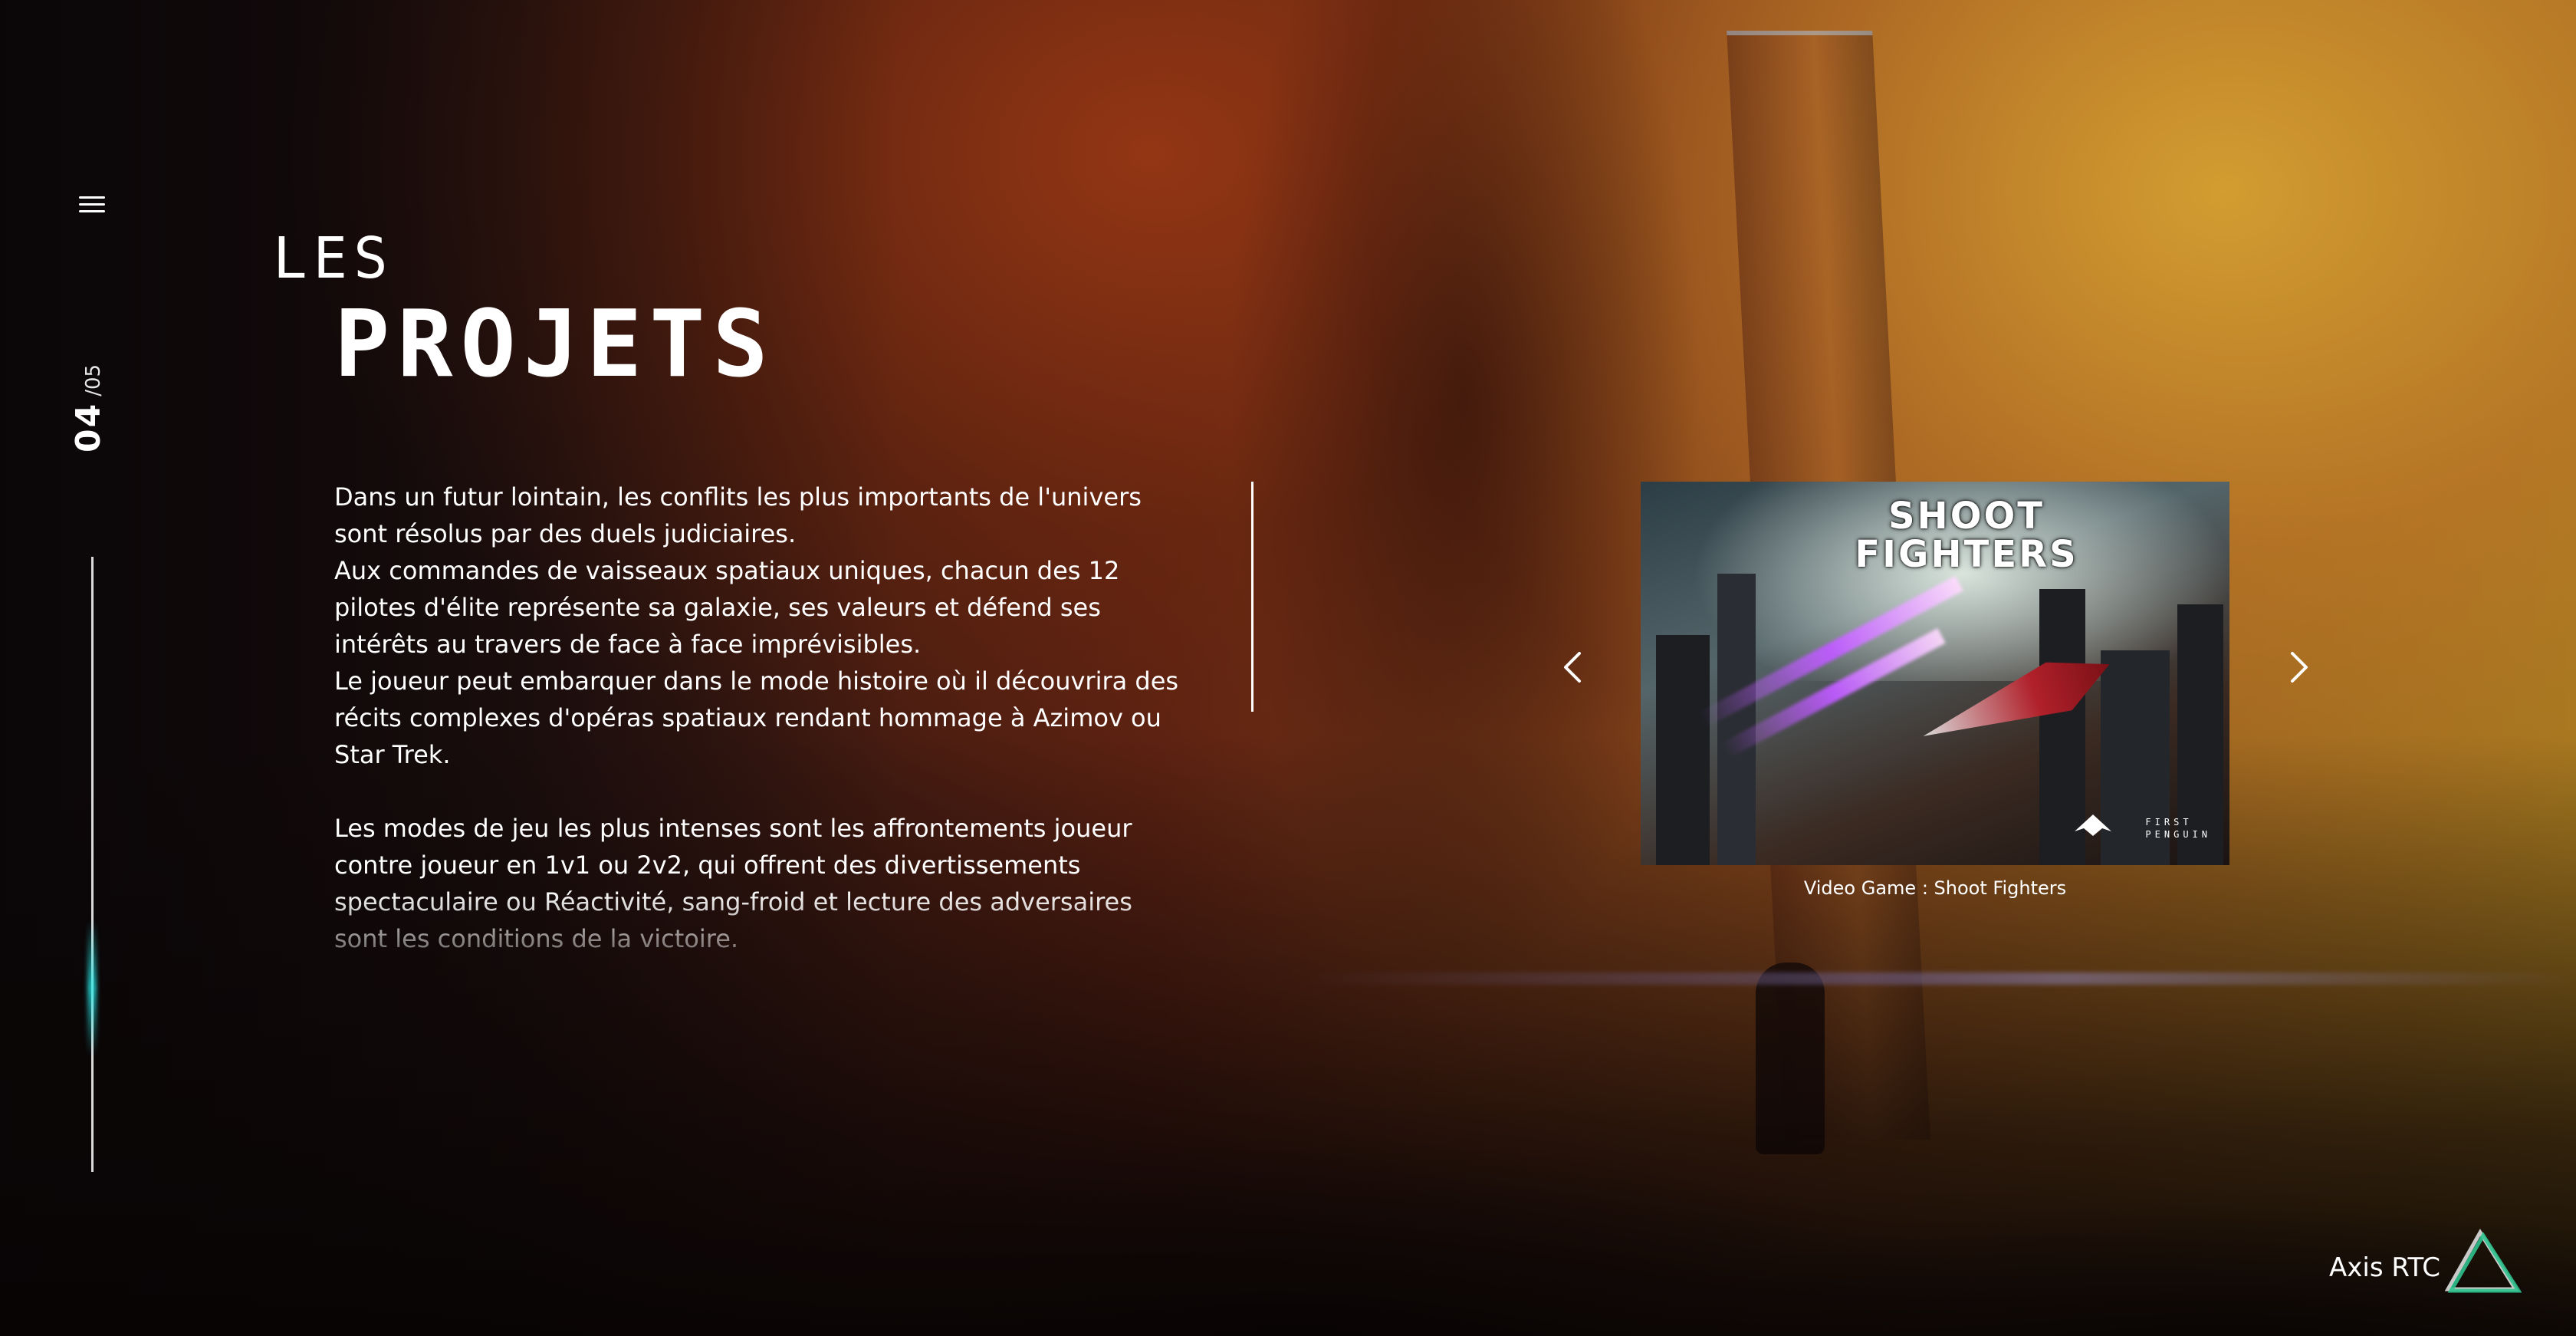  I want to click on chevron-right-icon, so click(2298, 667).